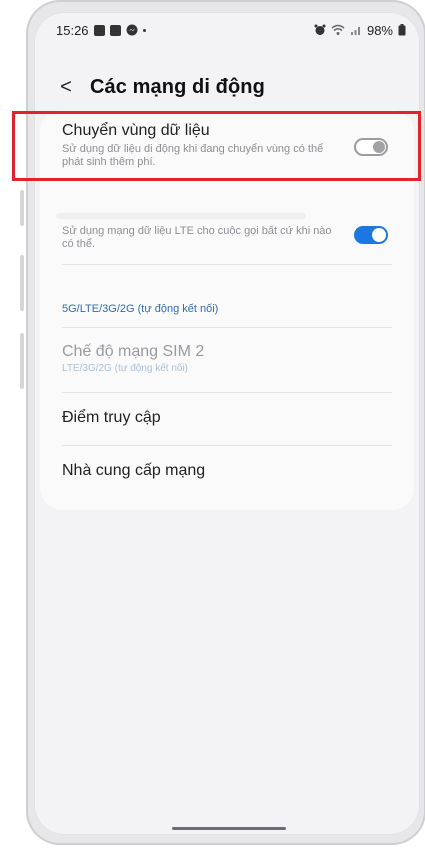 This screenshot has width=425, height=849. I want to click on home-indicator, so click(229, 828).